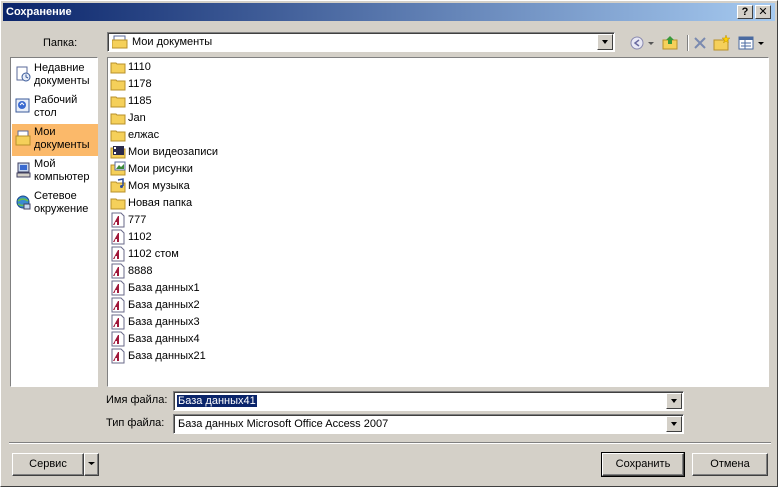 Image resolution: width=778 pixels, height=487 pixels. I want to click on music-folder-icon, so click(118, 186).